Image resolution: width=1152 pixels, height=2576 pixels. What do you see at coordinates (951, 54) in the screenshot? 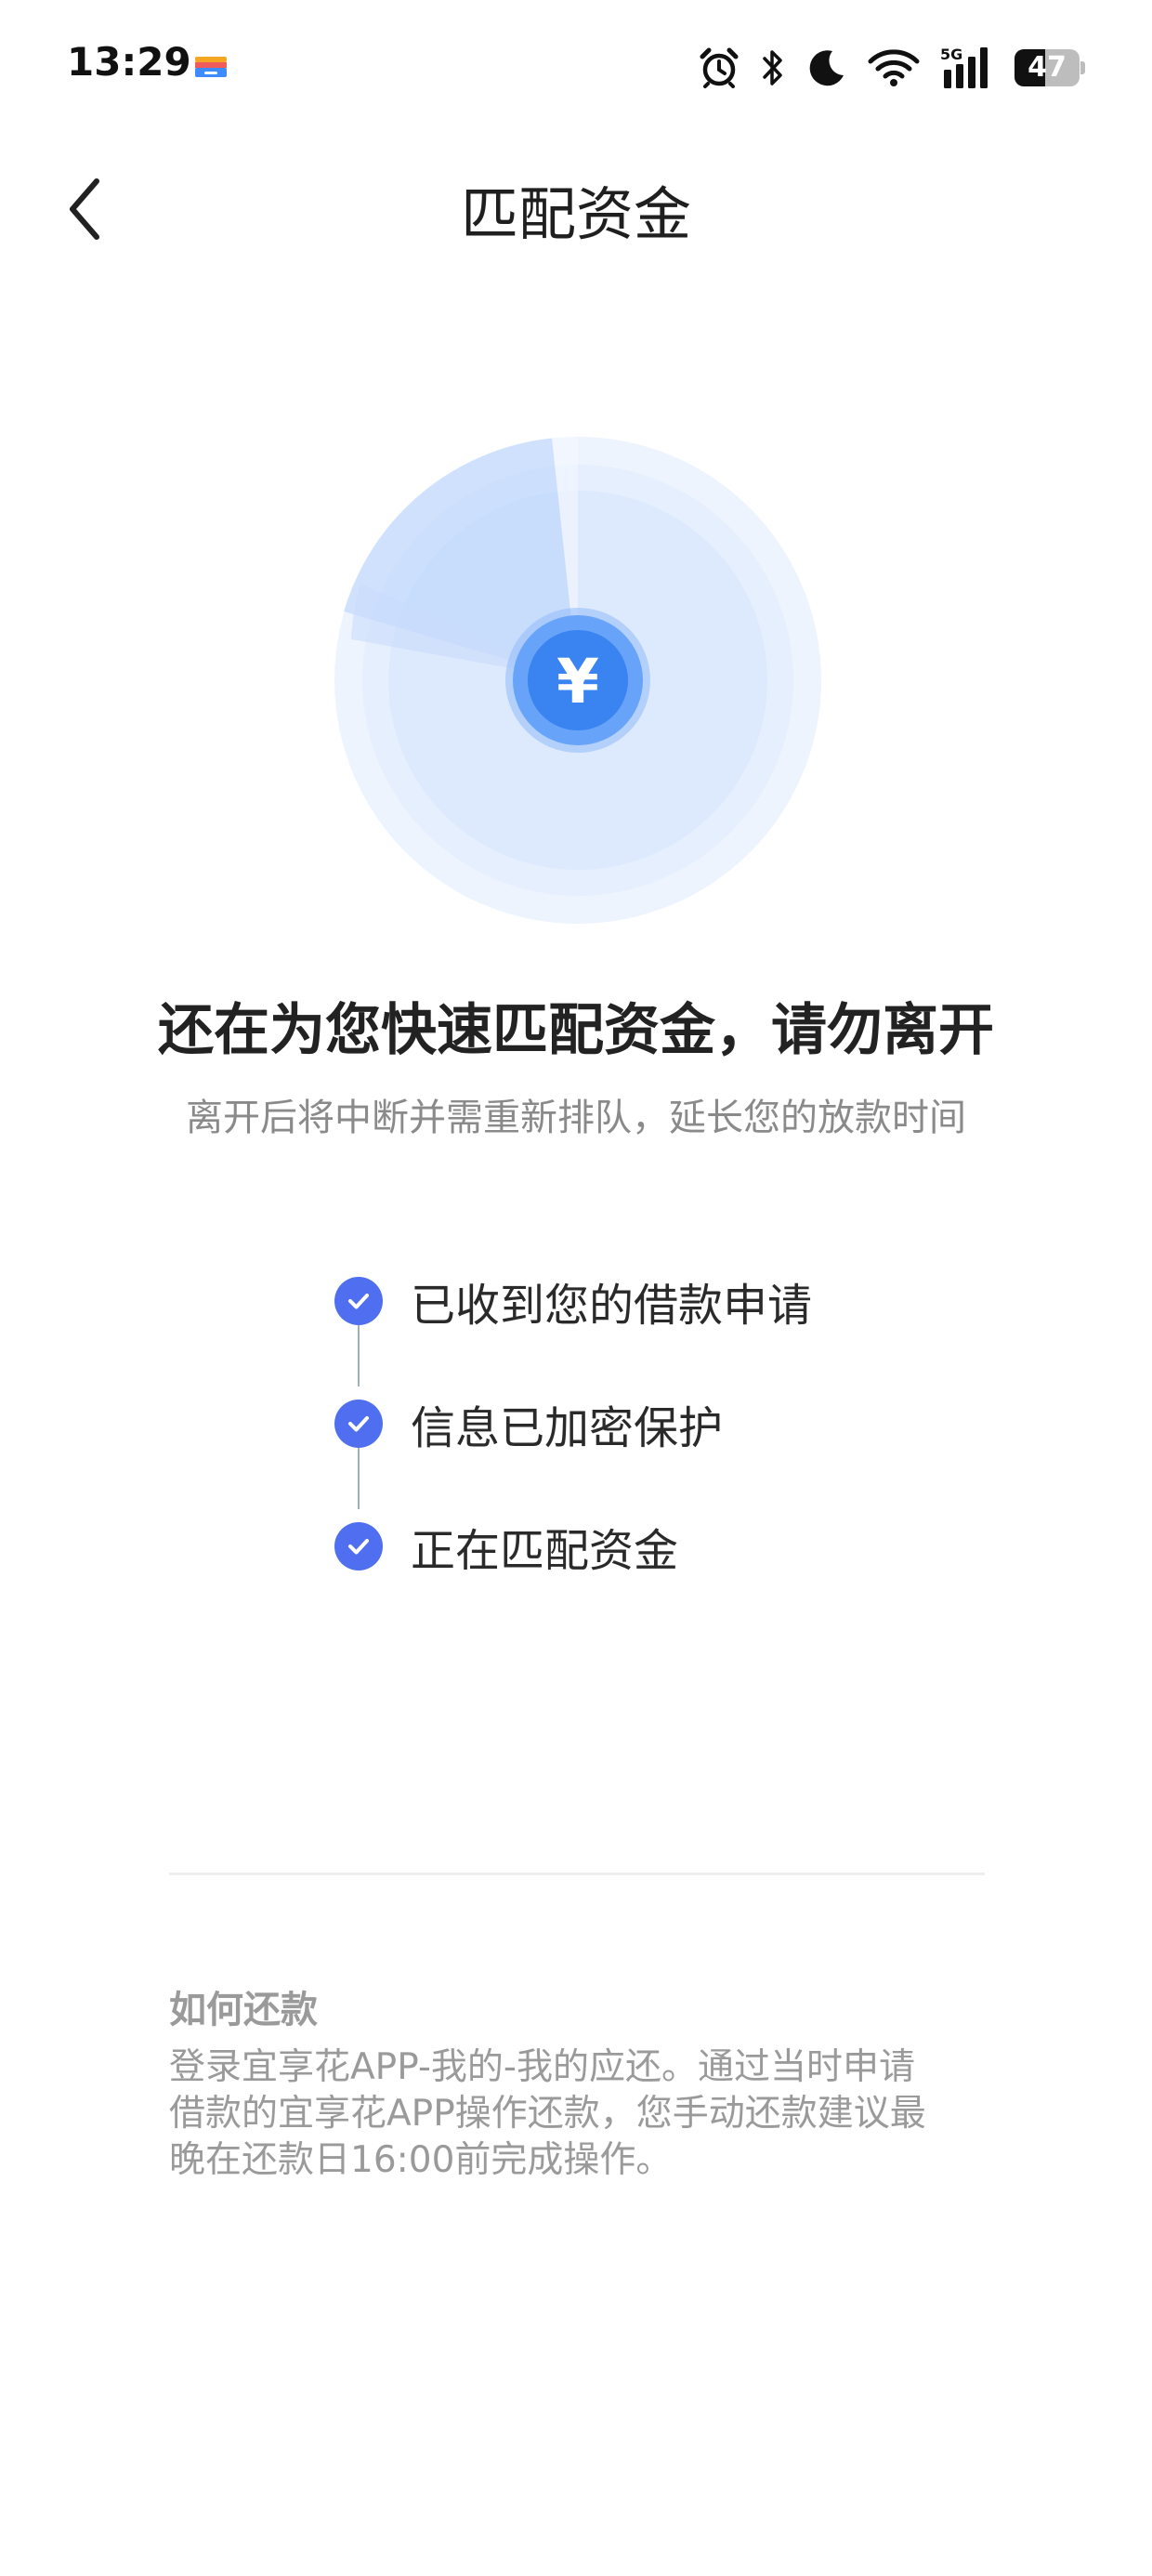
I see `network-label: 5G` at bounding box center [951, 54].